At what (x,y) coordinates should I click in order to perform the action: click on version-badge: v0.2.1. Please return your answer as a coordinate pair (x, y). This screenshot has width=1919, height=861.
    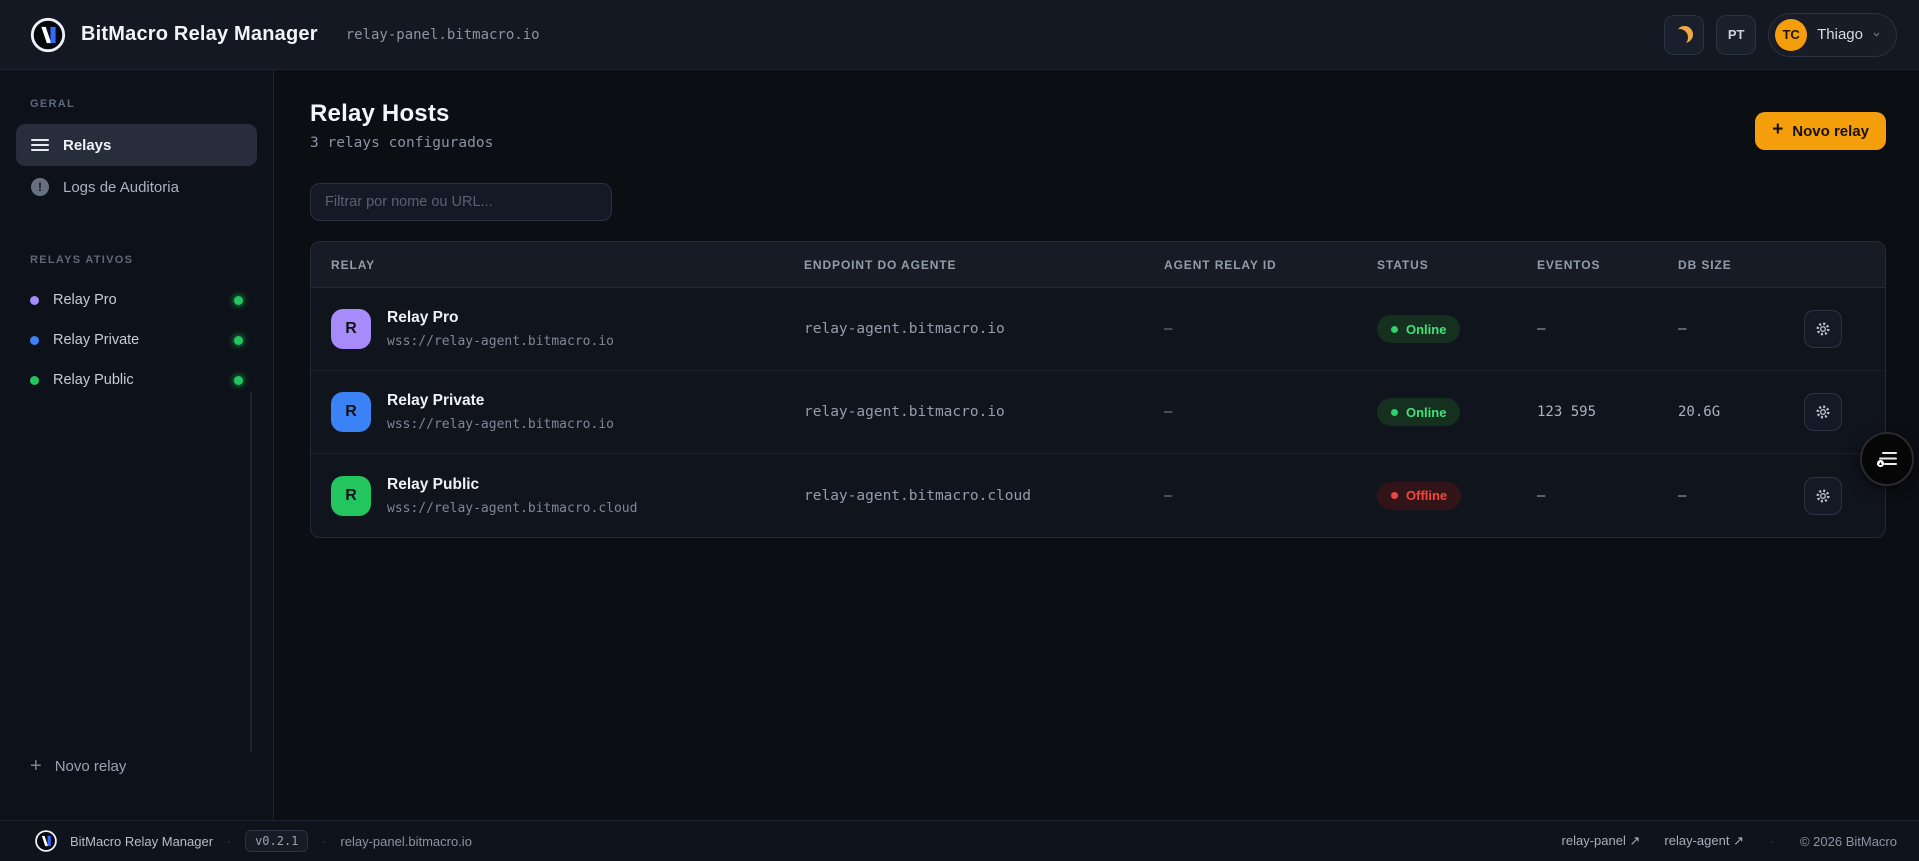
    Looking at the image, I should click on (277, 841).